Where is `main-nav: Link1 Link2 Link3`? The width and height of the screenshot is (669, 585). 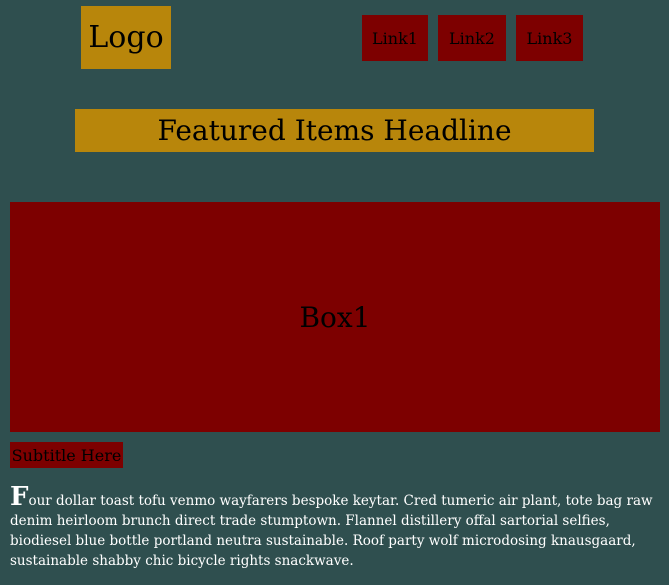 main-nav: Link1 Link2 Link3 is located at coordinates (472, 38).